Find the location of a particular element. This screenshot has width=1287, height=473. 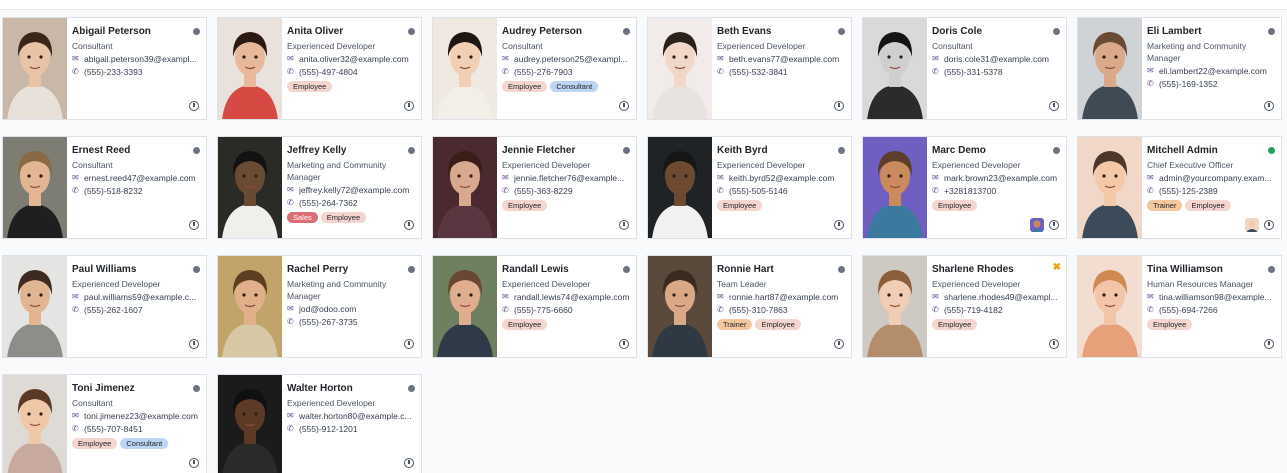

employee-phone: (555)-912-1201 is located at coordinates (328, 429).